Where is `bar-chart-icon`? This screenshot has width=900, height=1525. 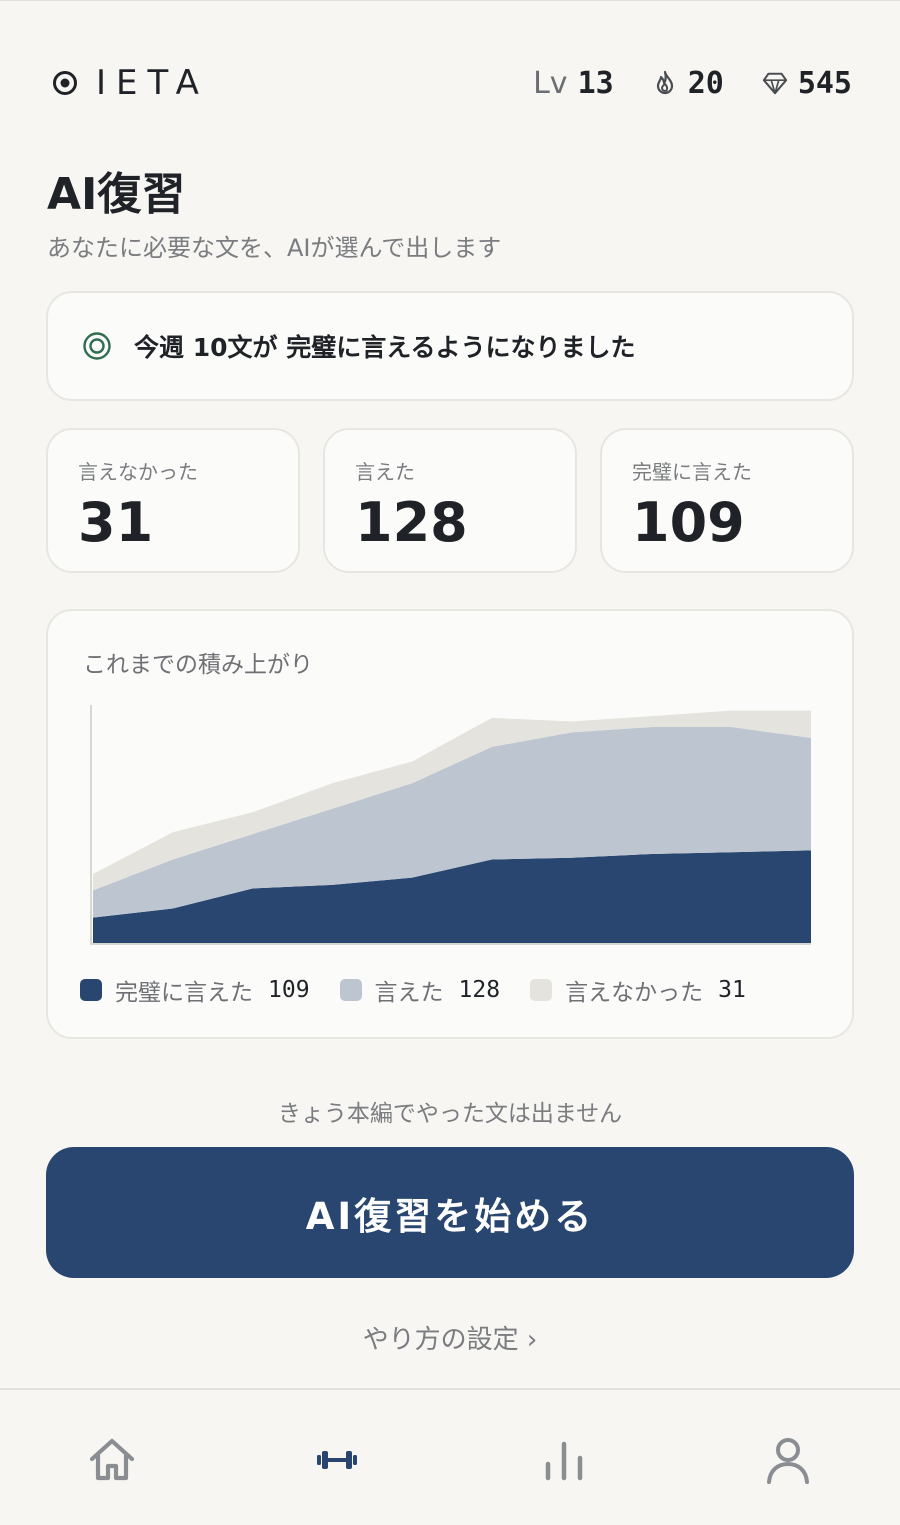
bar-chart-icon is located at coordinates (564, 1461).